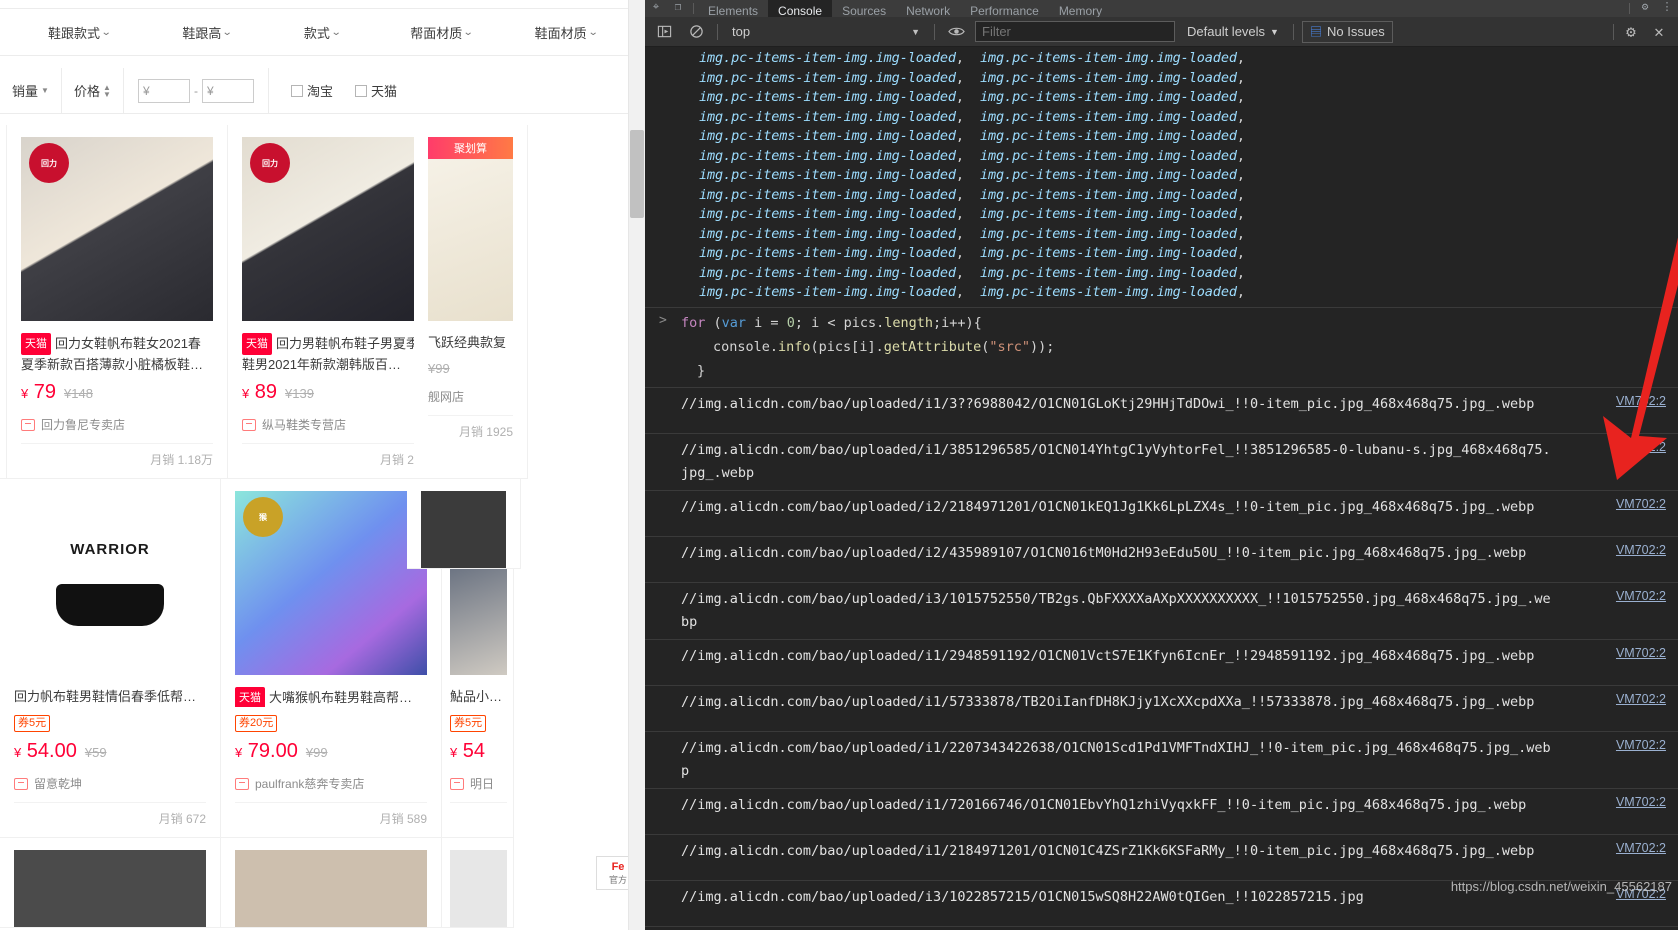 Image resolution: width=1678 pixels, height=930 pixels. I want to click on device-toolbar-icon: ❐, so click(678, 8).